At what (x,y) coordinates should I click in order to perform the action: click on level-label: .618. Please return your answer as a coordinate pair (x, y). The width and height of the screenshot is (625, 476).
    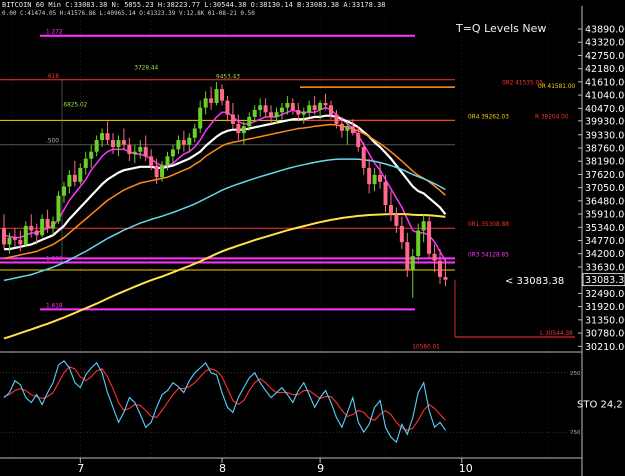
    Looking at the image, I should click on (52, 77).